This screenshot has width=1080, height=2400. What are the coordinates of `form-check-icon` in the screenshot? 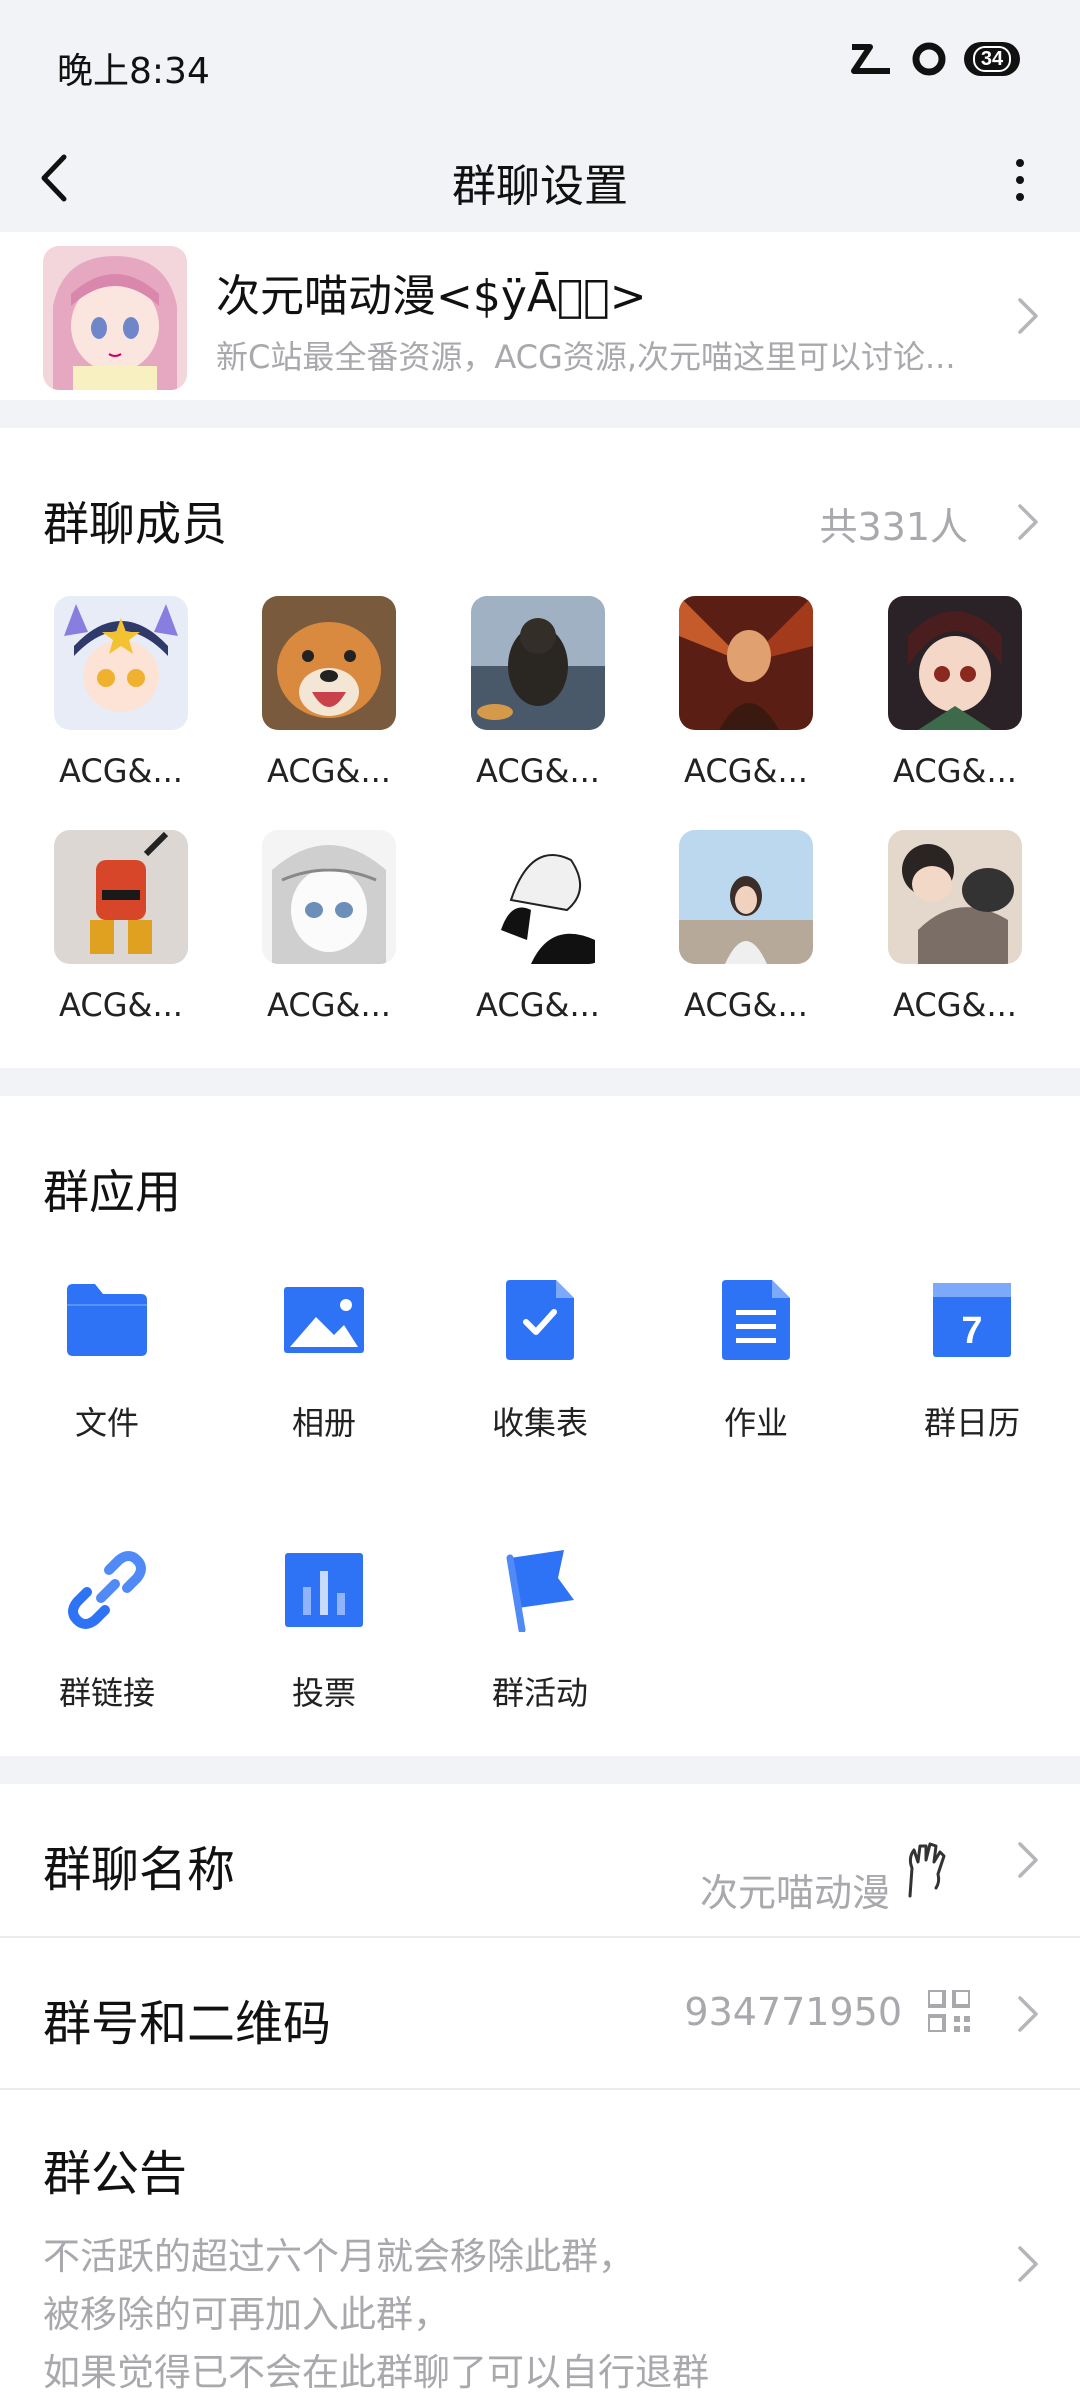 It's located at (540, 1320).